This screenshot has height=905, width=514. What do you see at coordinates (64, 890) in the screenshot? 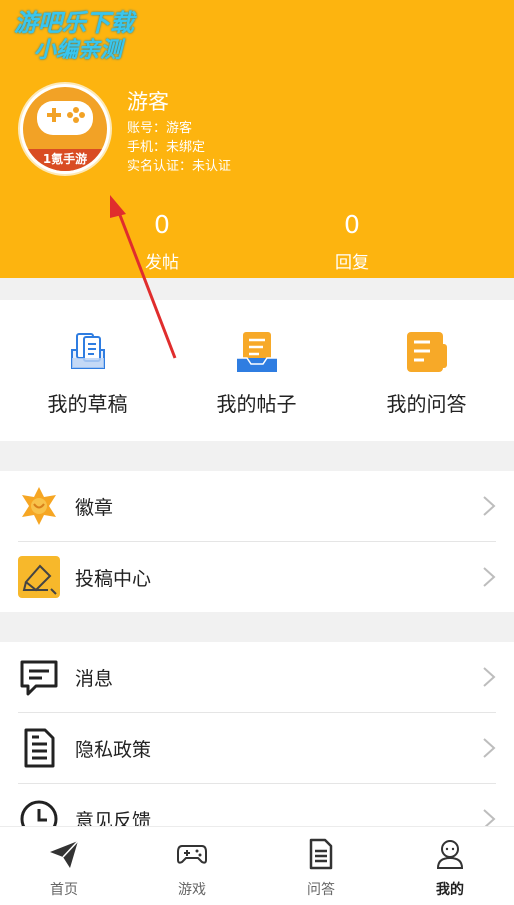
I see `tab-home-label: 首页` at bounding box center [64, 890].